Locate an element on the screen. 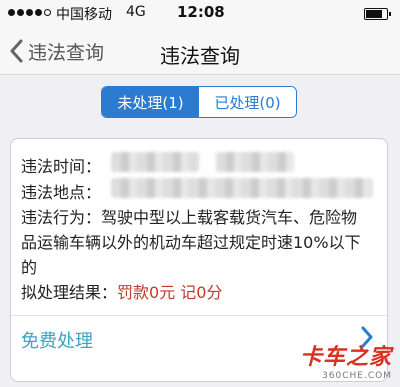 The image size is (400, 387). nav-bar: 违法查询 违法查询 is located at coordinates (200, 51).